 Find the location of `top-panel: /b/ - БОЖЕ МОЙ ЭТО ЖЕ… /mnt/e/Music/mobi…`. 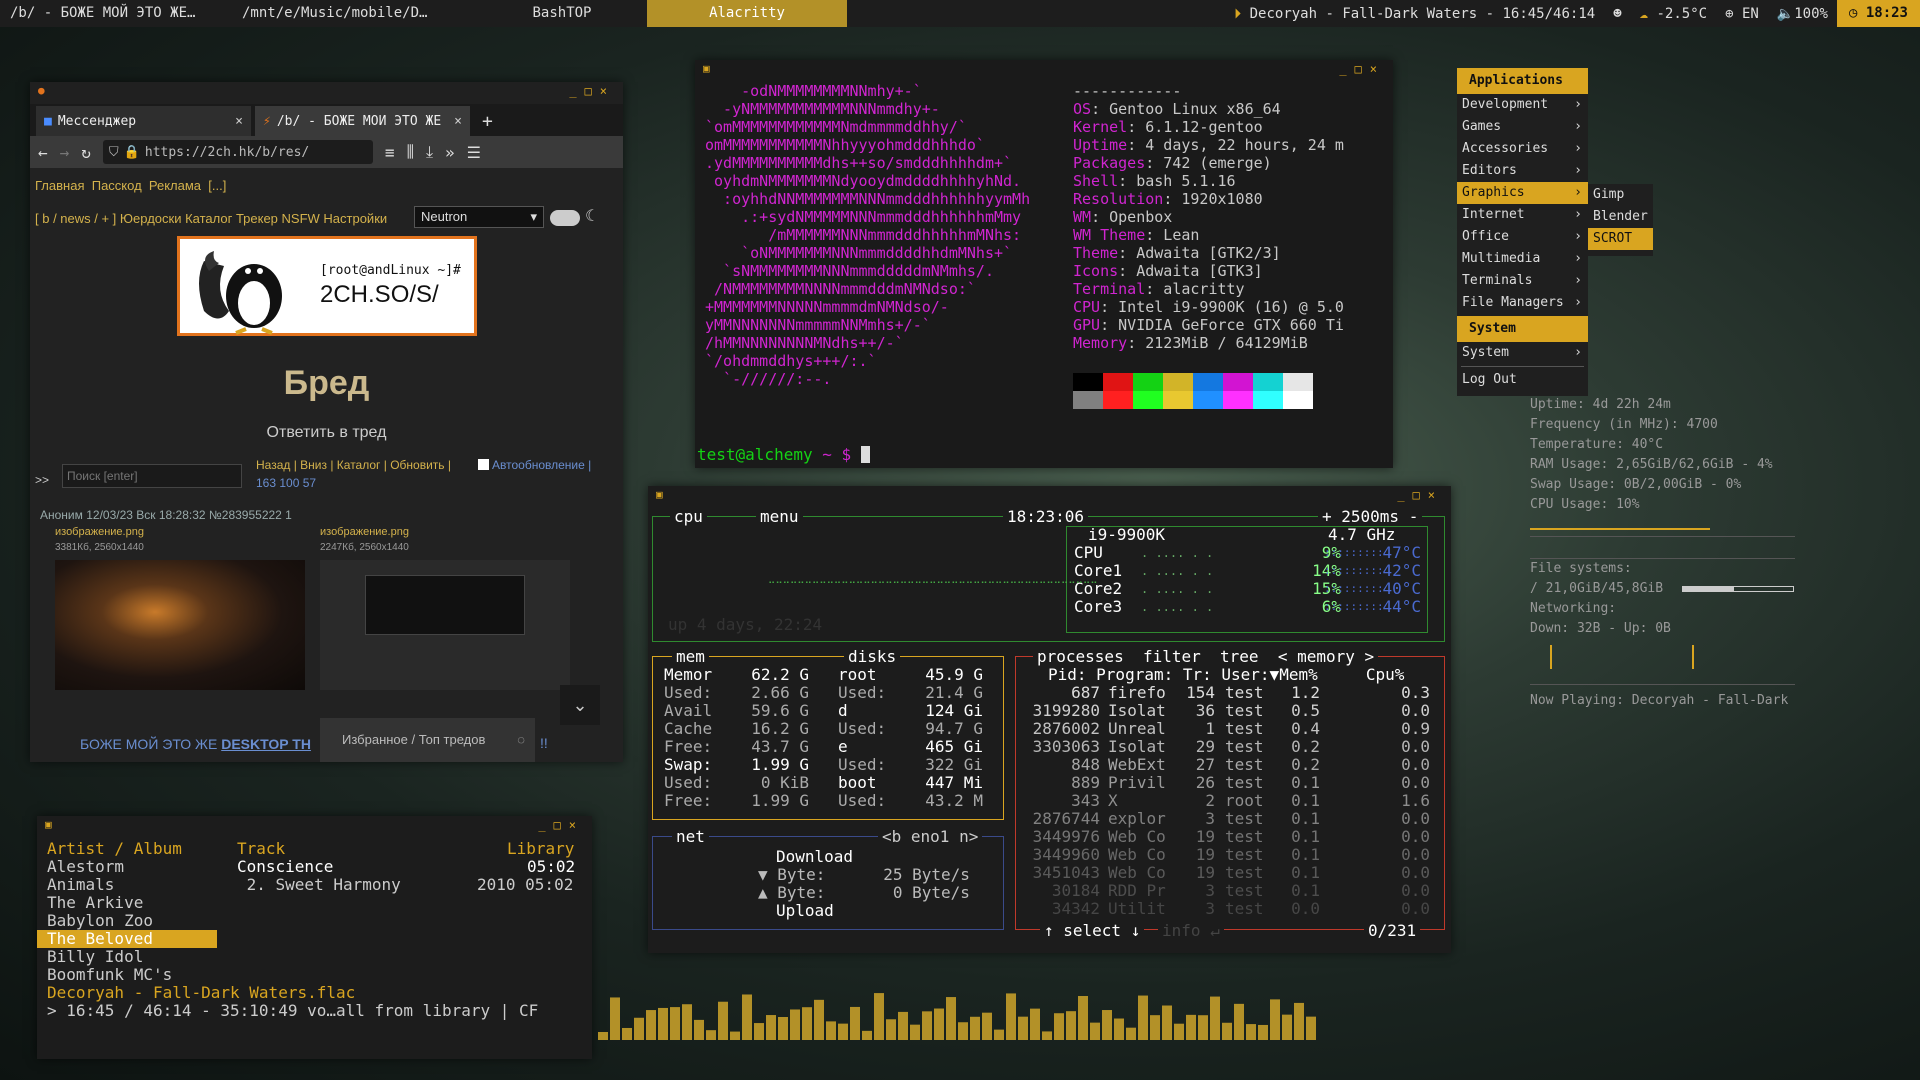

top-panel: /b/ - БОЖЕ МОЙ ЭТО ЖЕ… /mnt/e/Music/mobi… is located at coordinates (960, 13).